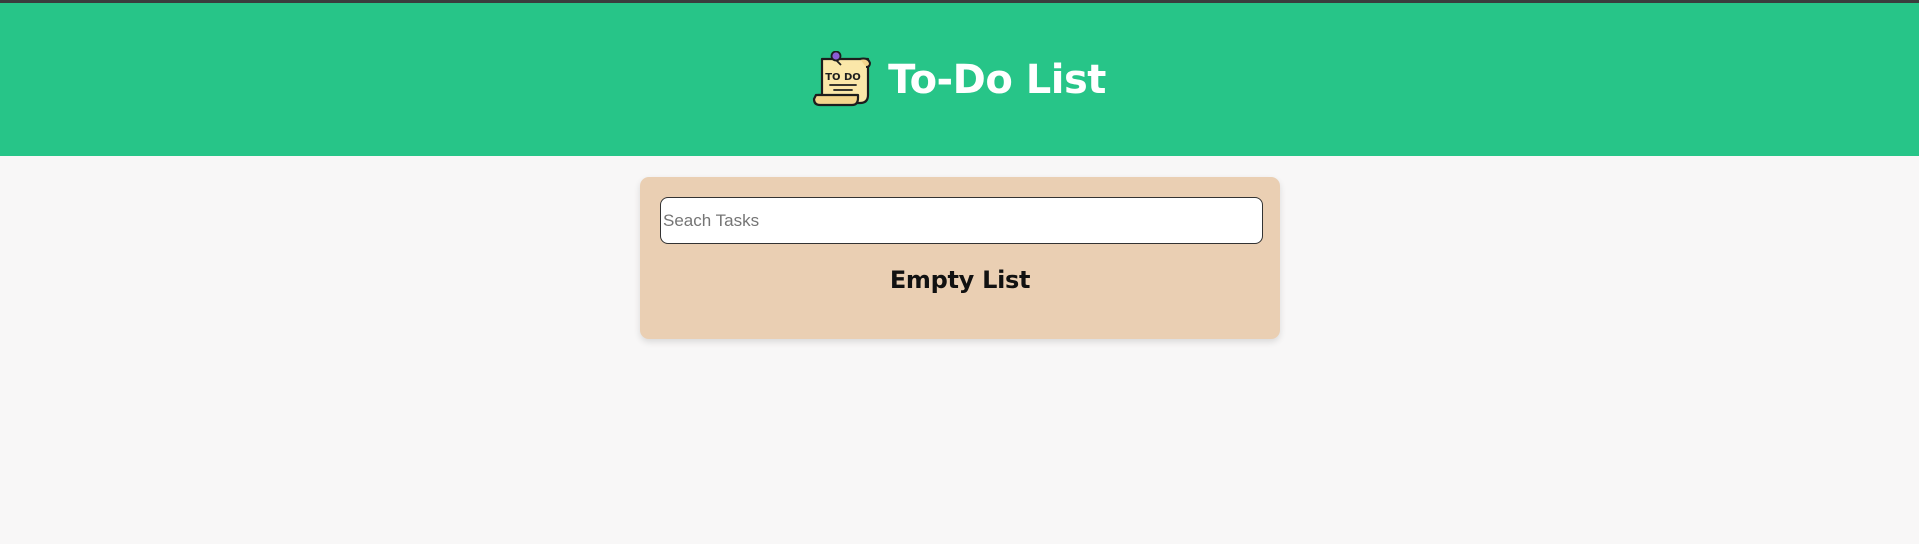 This screenshot has height=544, width=1919. I want to click on empty-list-message: Empty List, so click(960, 280).